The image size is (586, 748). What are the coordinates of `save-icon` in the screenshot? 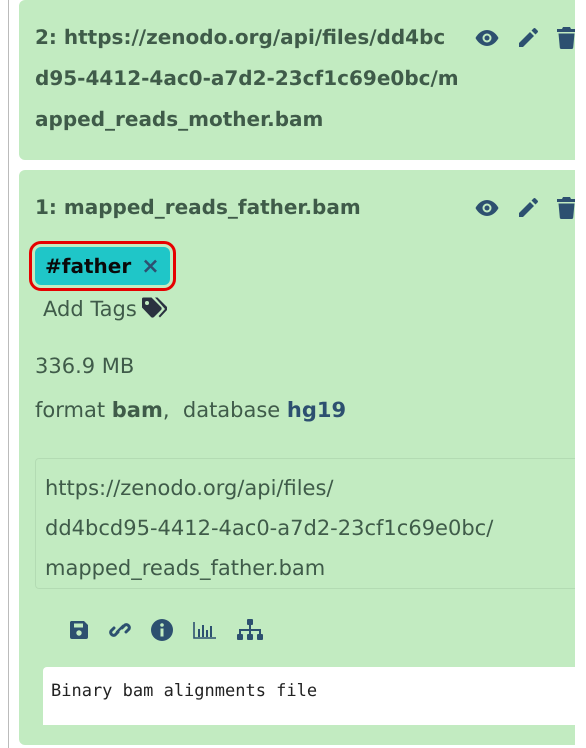 It's located at (79, 630).